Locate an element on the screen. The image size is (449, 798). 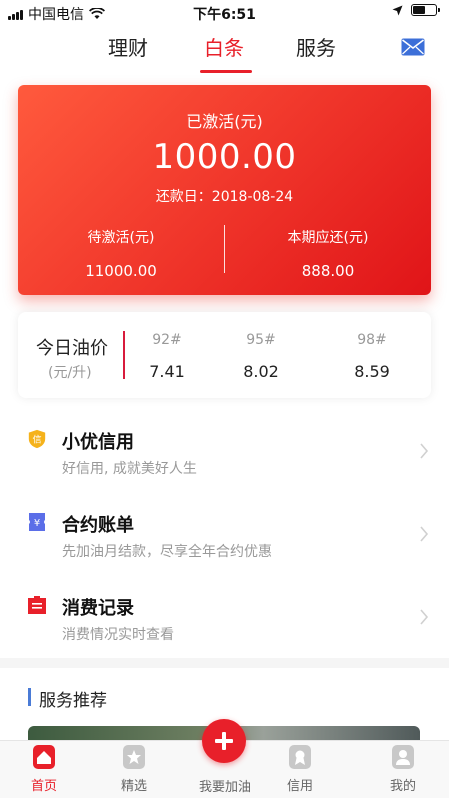
top-nav: 理财 白条 服务 is located at coordinates (224, 50).